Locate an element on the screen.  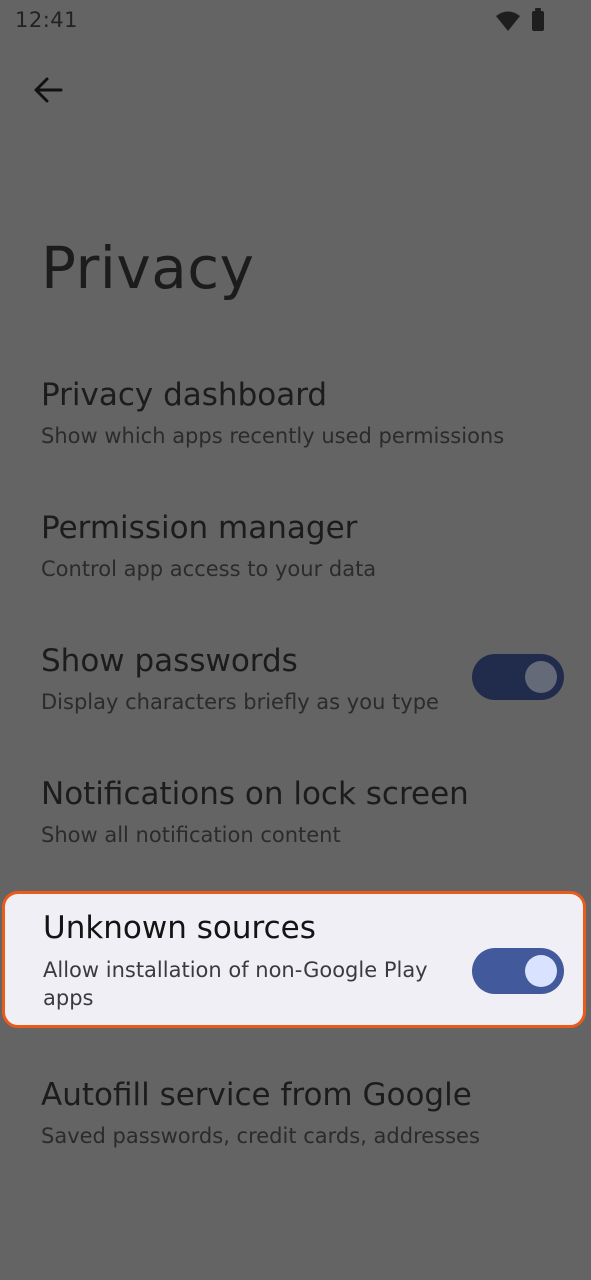
status-time: 12:41 is located at coordinates (47, 20).